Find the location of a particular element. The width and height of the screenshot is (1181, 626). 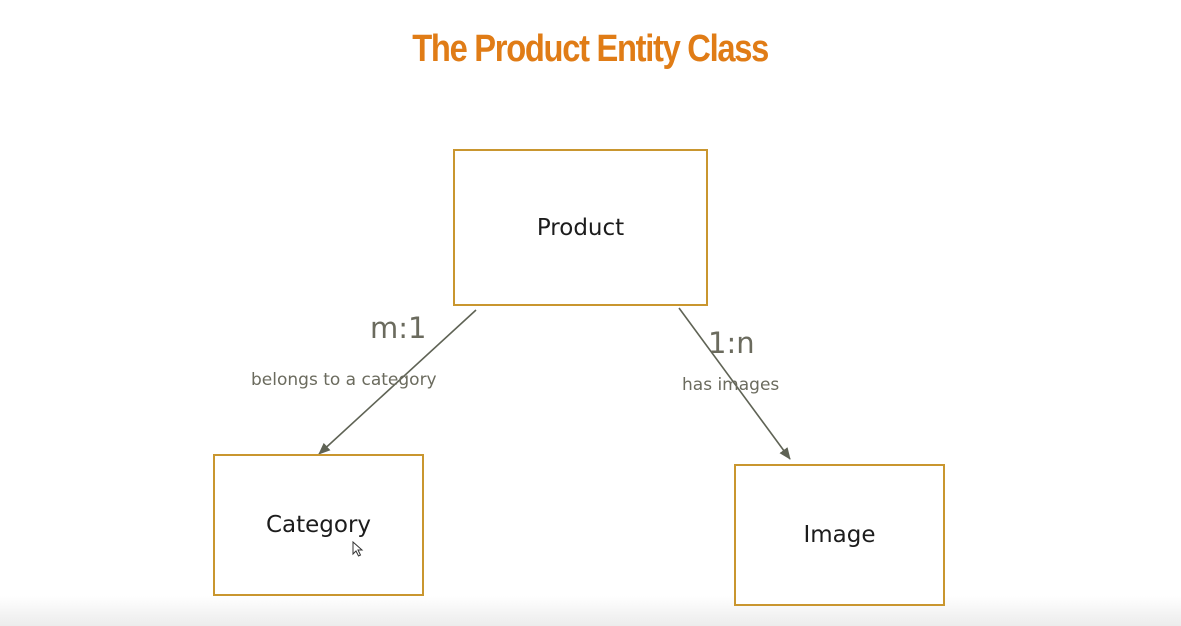

entity-label-category: Category is located at coordinates (318, 525).